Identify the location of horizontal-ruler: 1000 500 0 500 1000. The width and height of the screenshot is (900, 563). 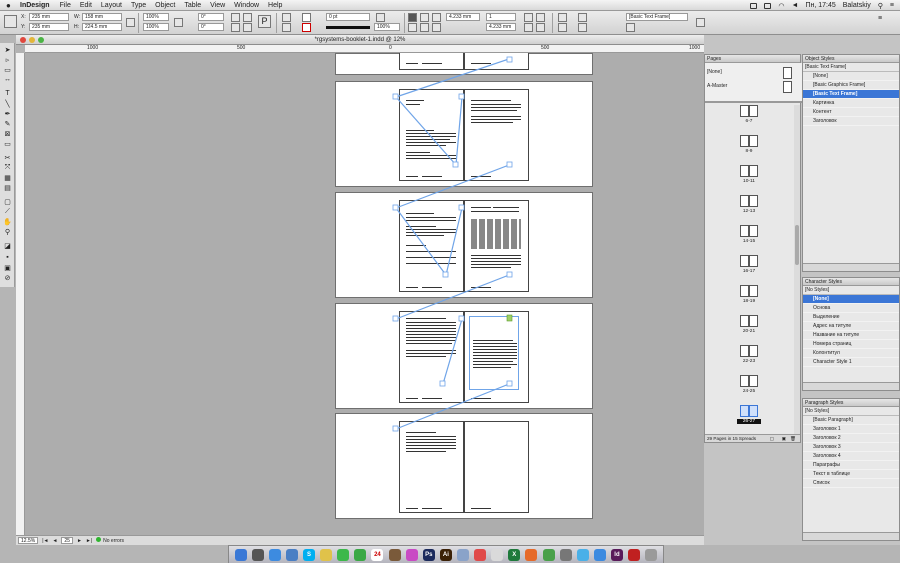
(364, 49).